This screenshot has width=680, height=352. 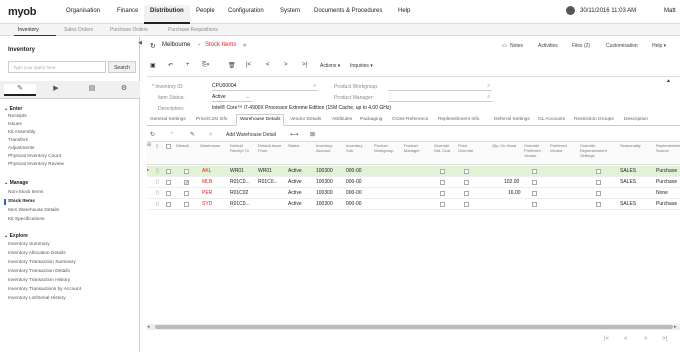 I want to click on default-checkbox-checked: ✓, so click(x=186, y=183).